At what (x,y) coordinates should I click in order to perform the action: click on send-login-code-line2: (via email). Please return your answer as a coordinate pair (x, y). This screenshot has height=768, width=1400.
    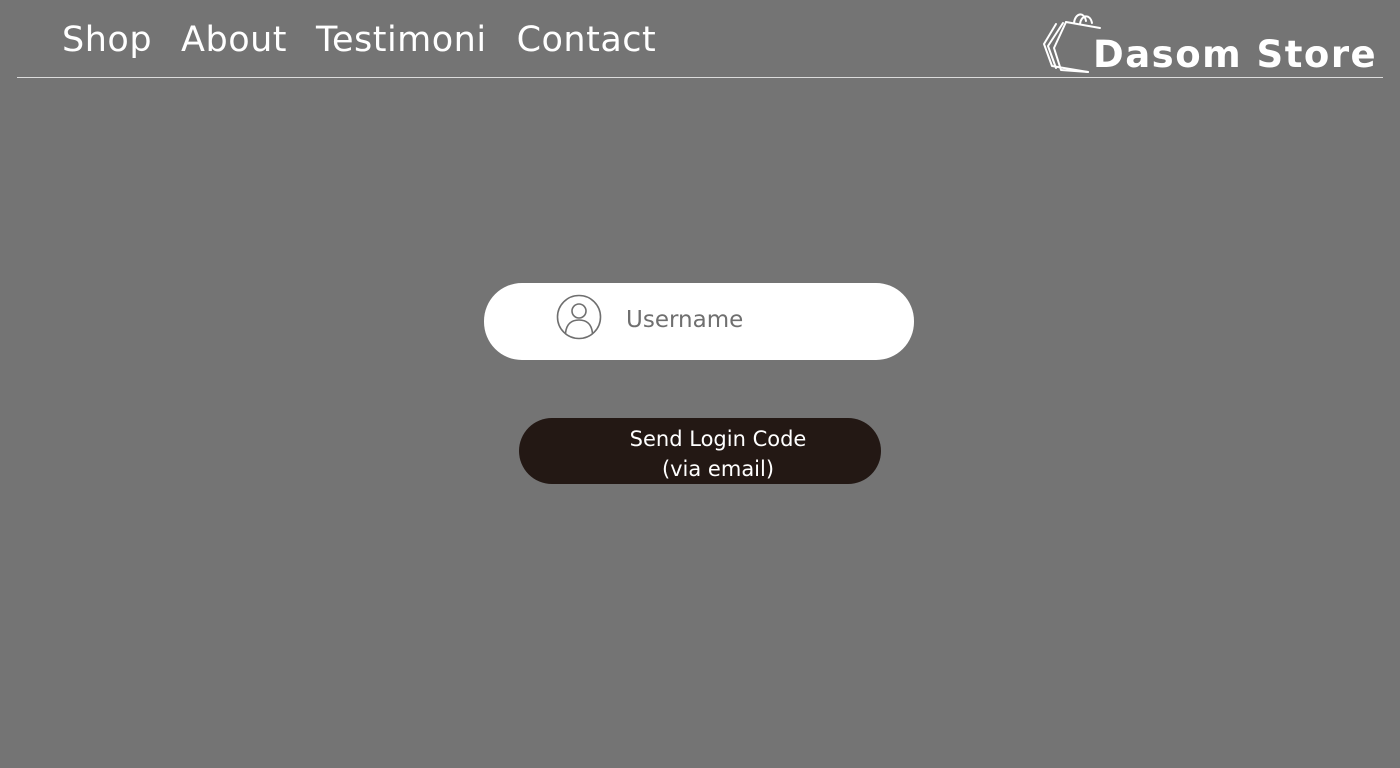
    Looking at the image, I should click on (718, 469).